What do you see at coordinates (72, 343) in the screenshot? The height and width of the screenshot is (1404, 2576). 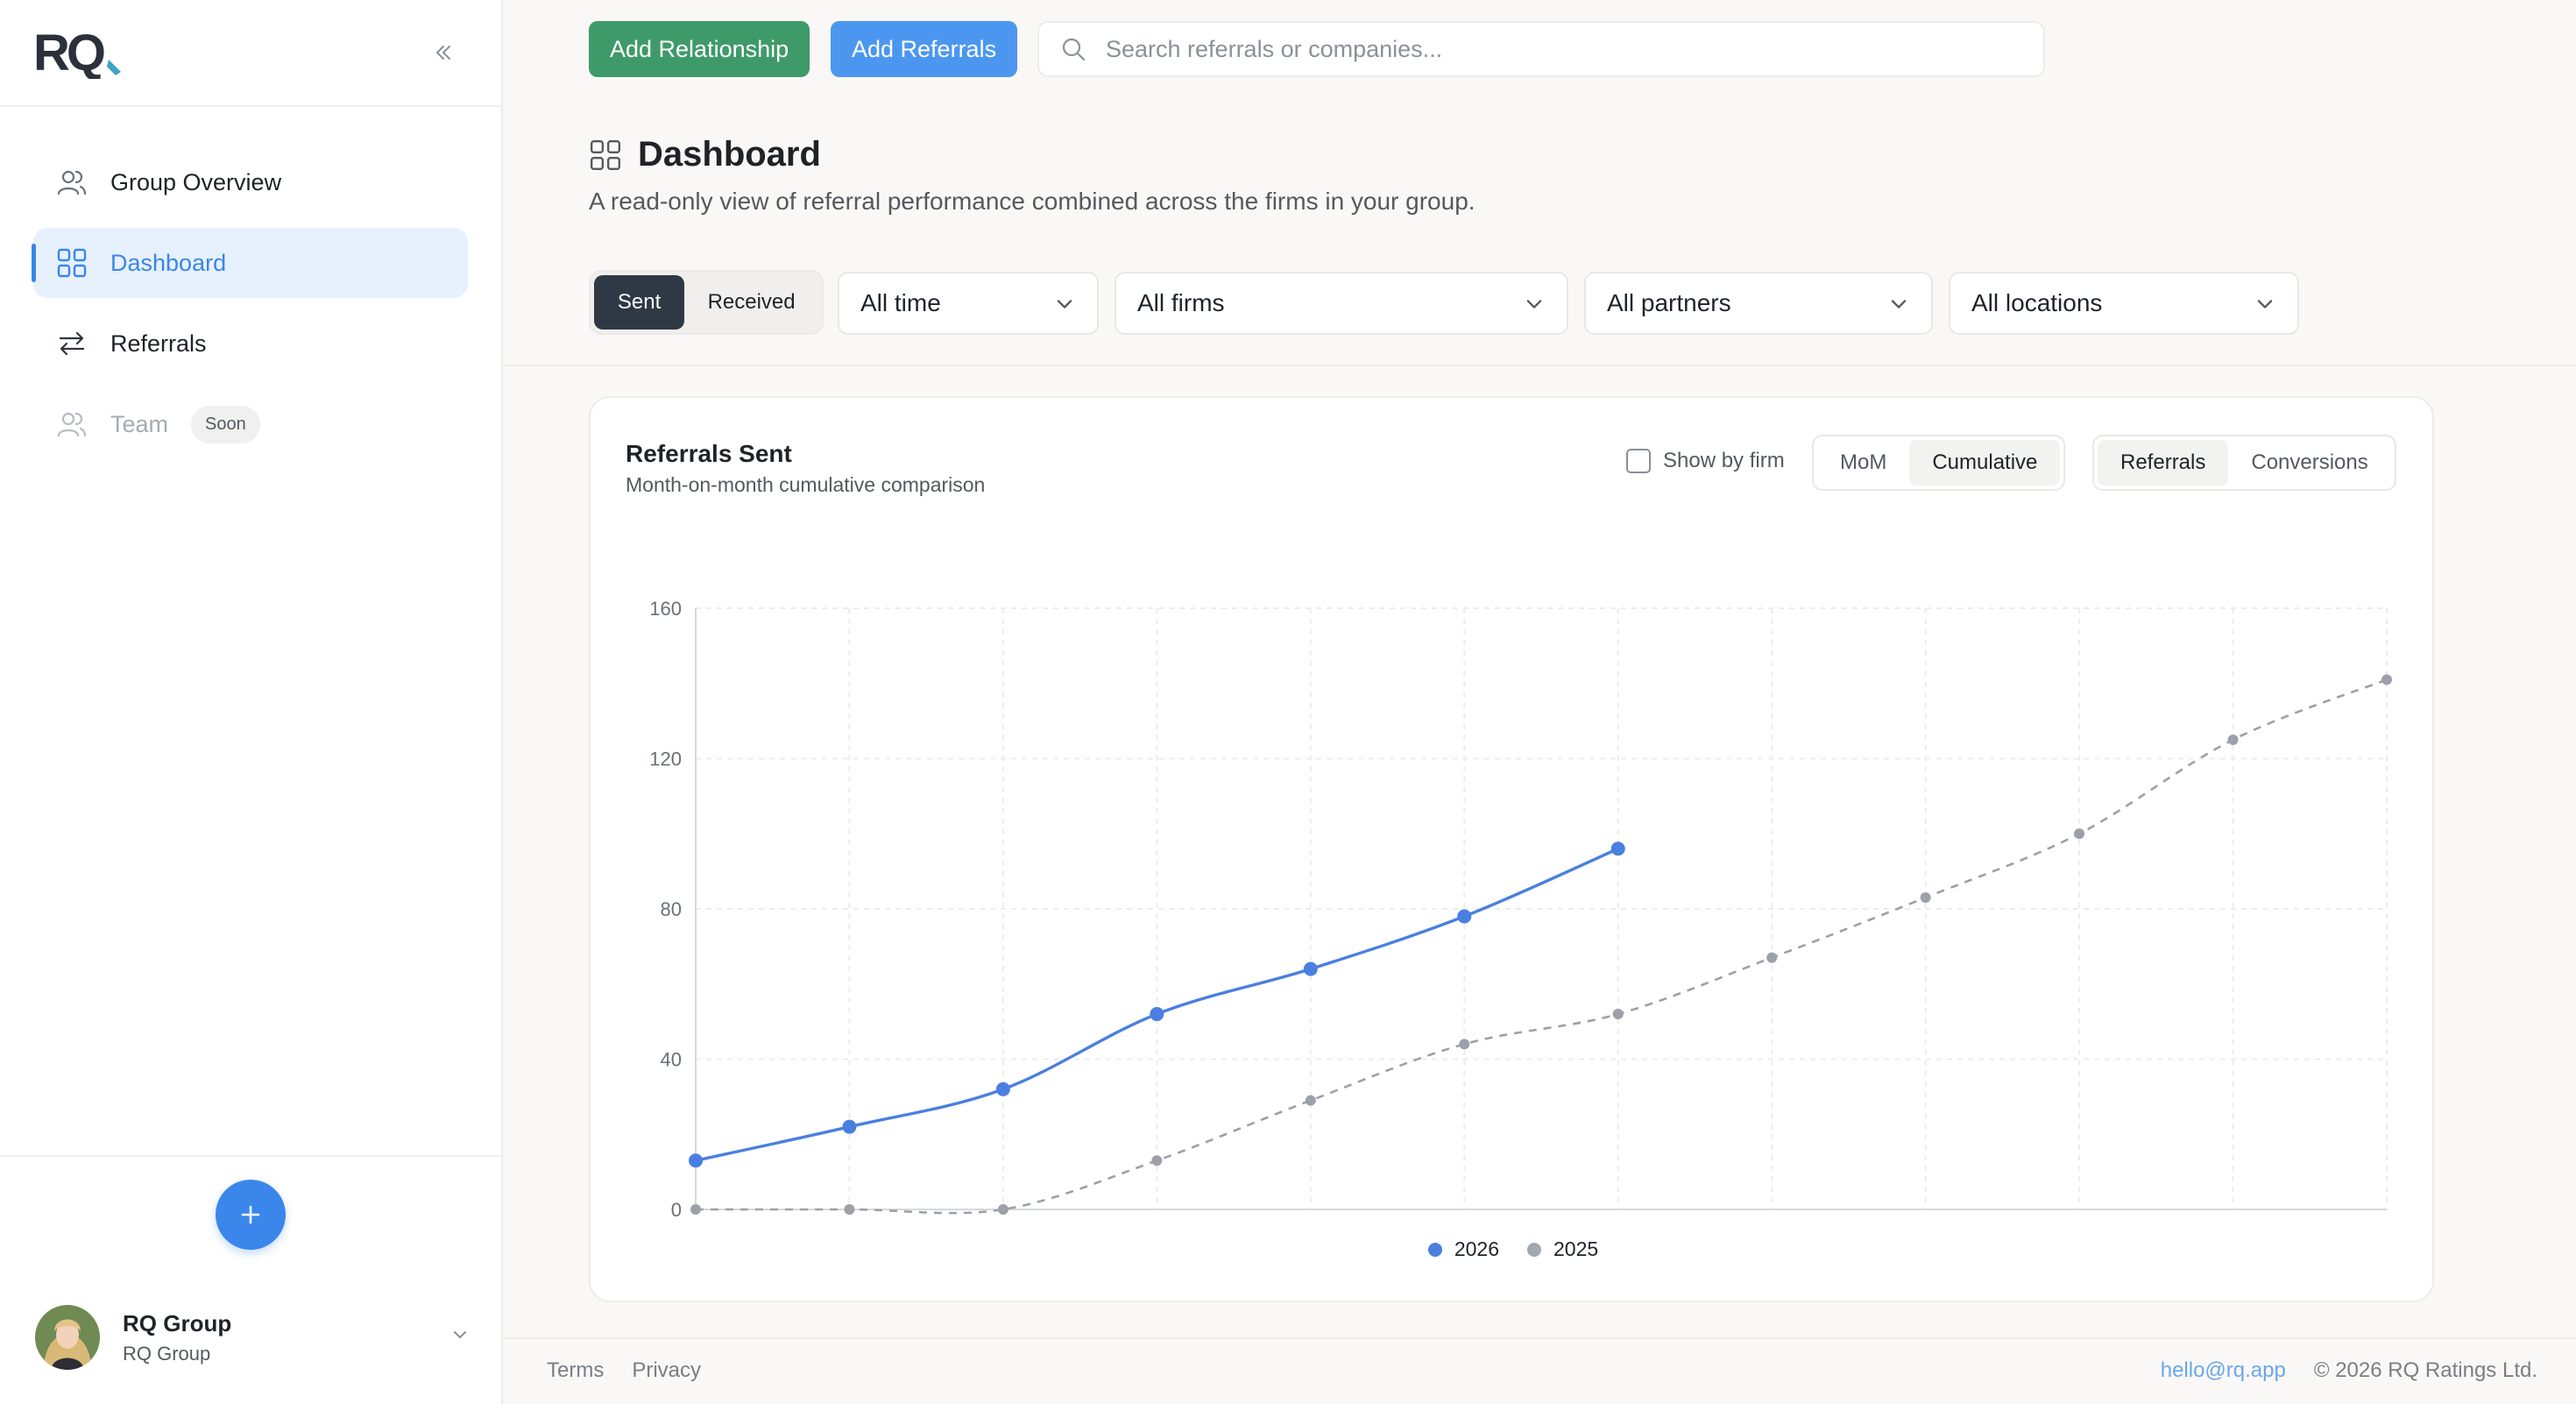 I see `arrows-swap-icon` at bounding box center [72, 343].